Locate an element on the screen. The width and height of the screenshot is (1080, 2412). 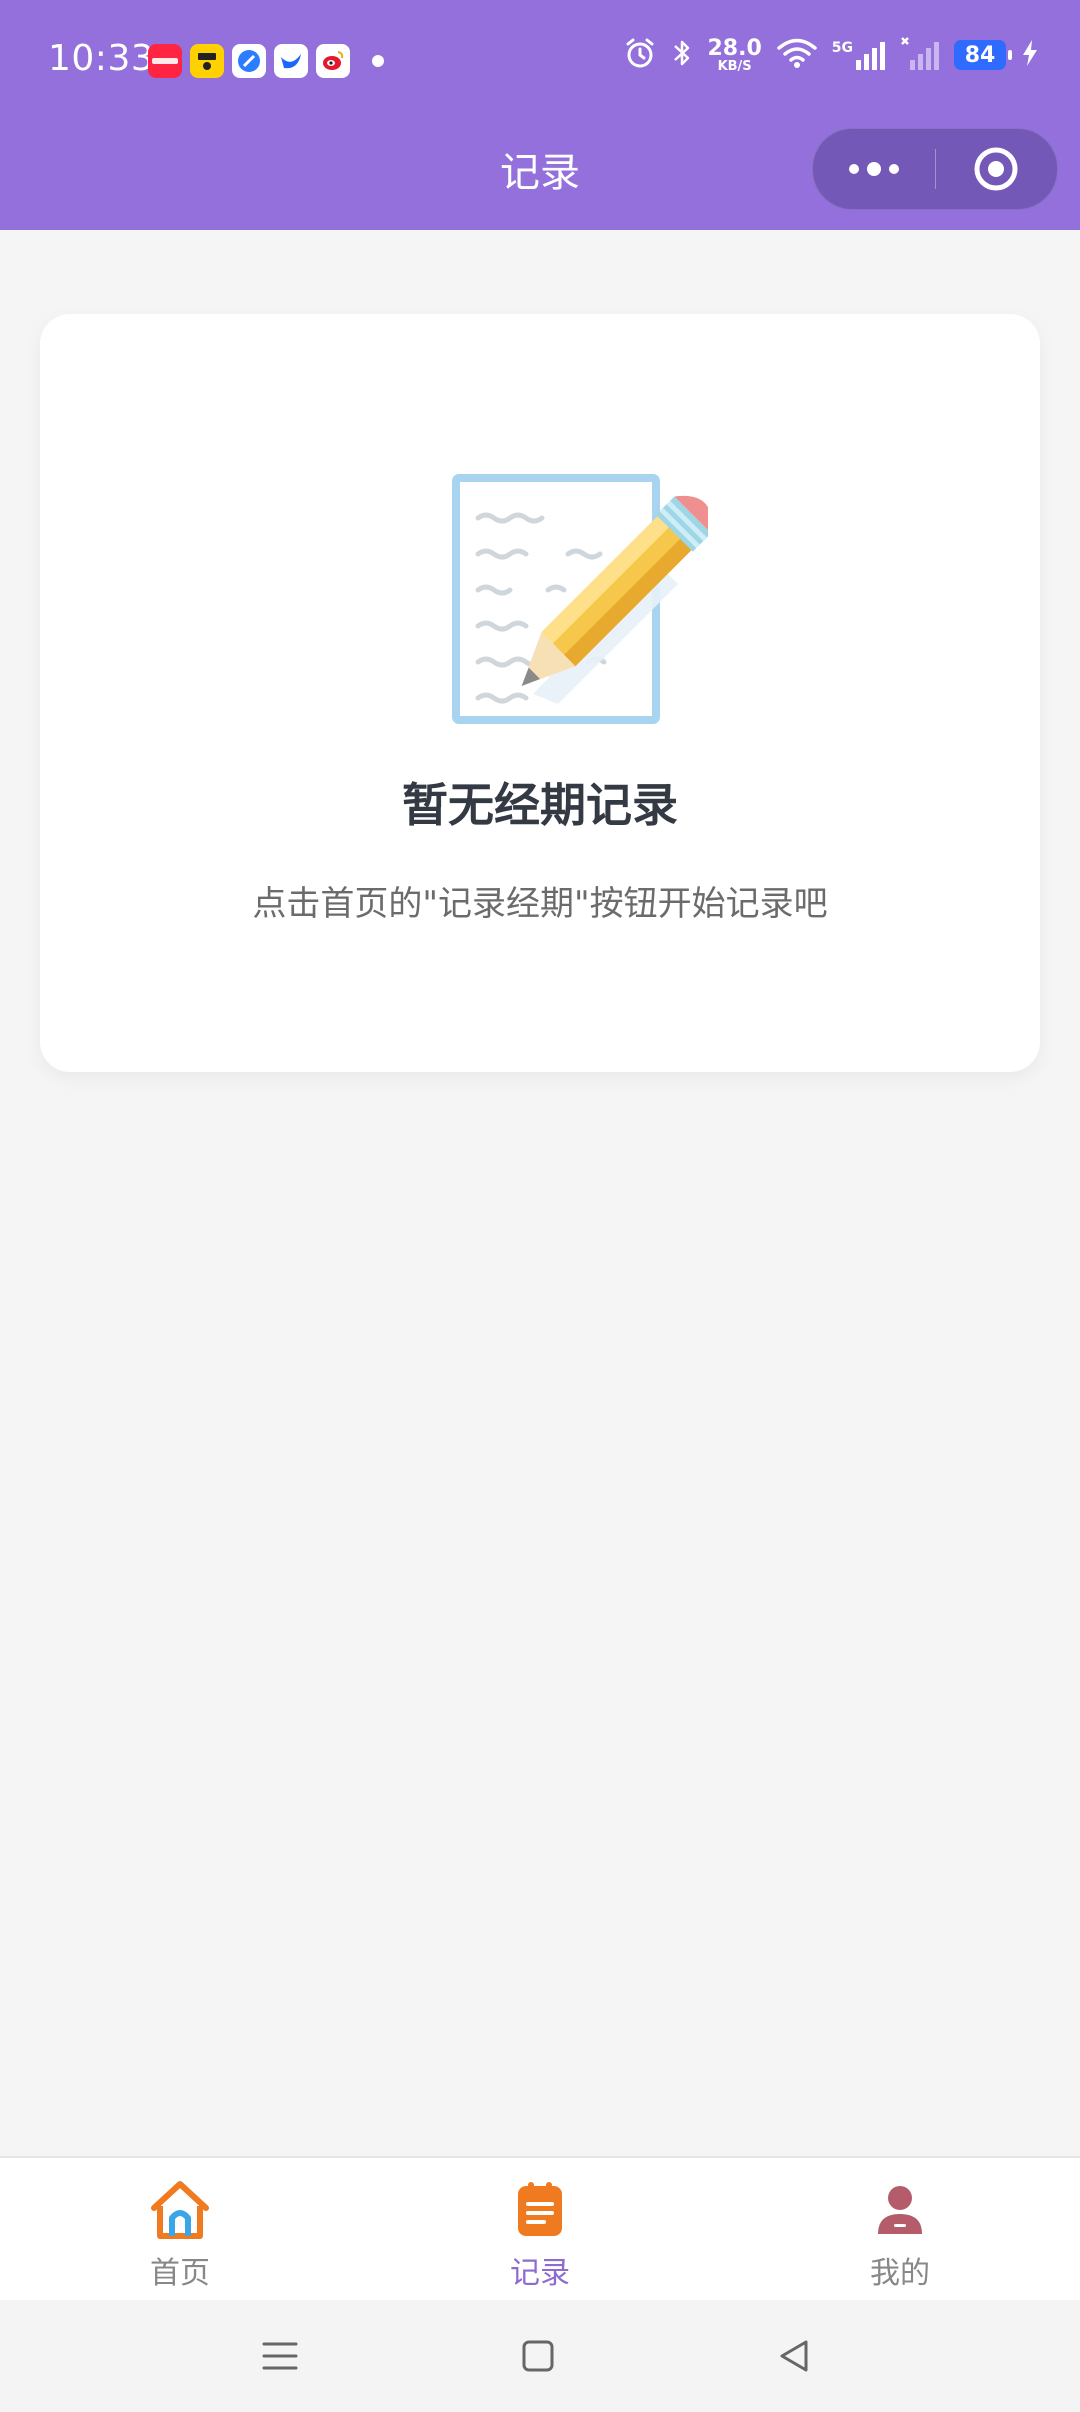
menu-lines-icon is located at coordinates (280, 2356).